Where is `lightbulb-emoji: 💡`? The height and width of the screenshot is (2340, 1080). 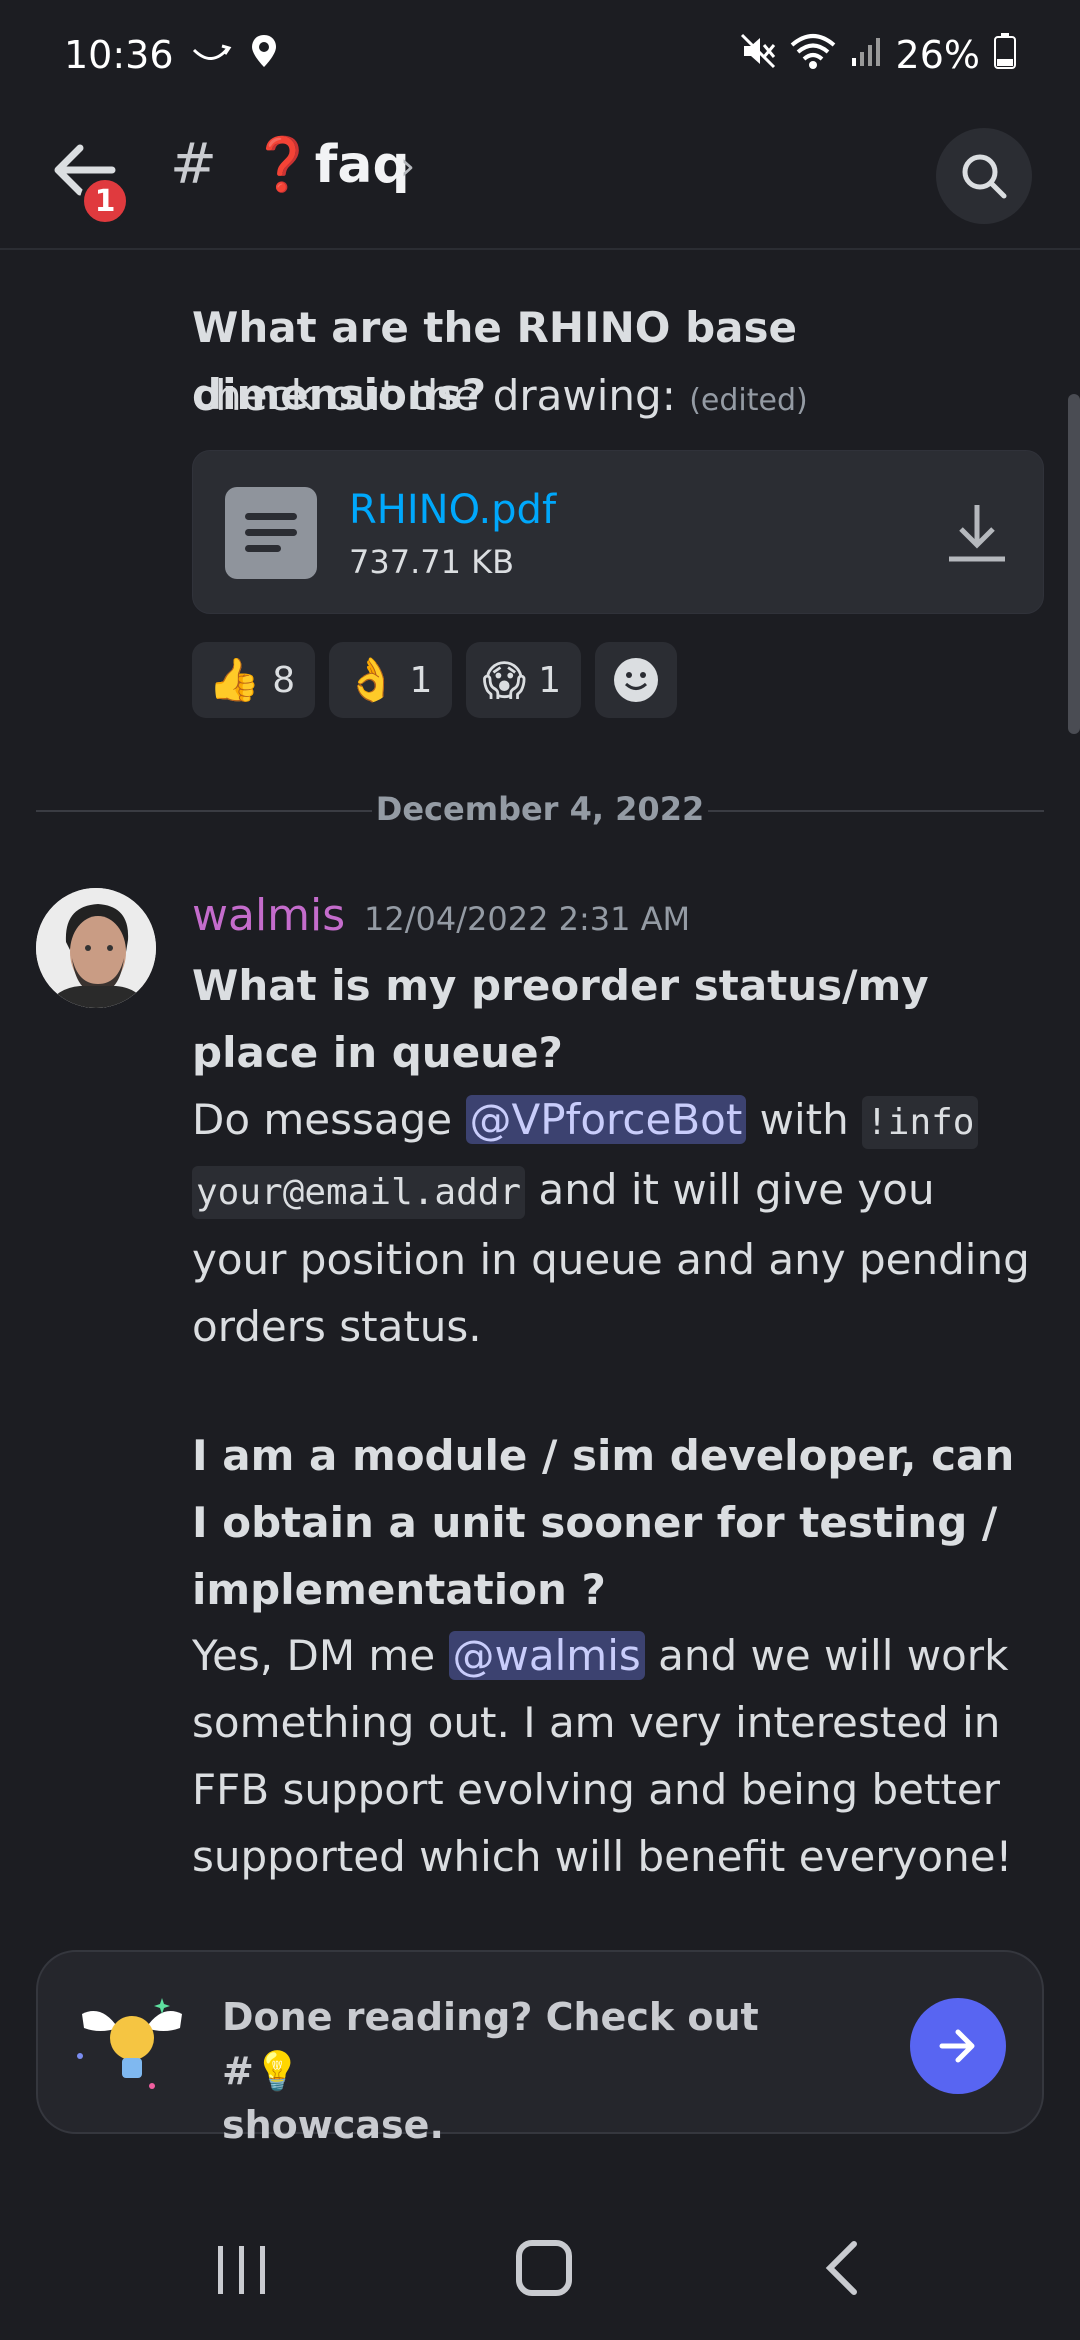
lightbulb-emoji: 💡 is located at coordinates (277, 2071).